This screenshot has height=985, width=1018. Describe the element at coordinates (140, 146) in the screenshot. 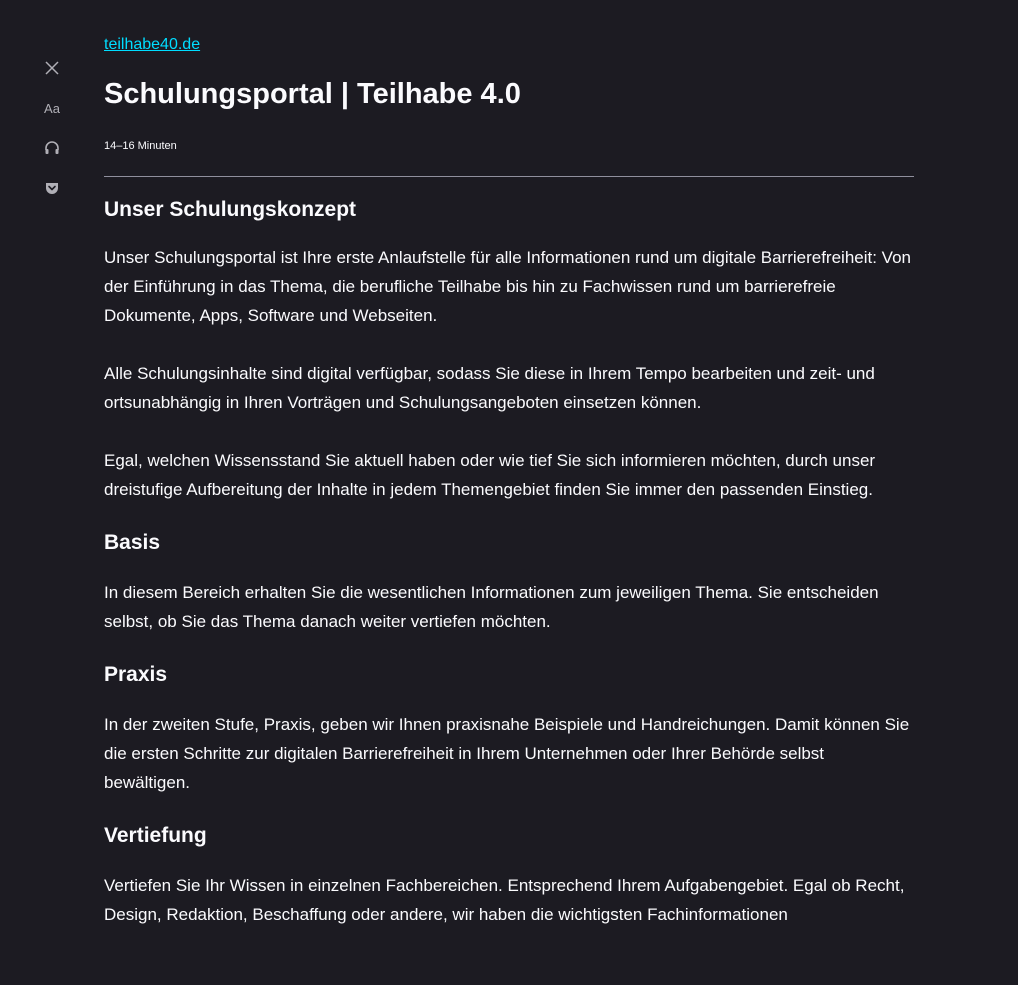

I see `reading-time: 14–16 Minuten` at that location.